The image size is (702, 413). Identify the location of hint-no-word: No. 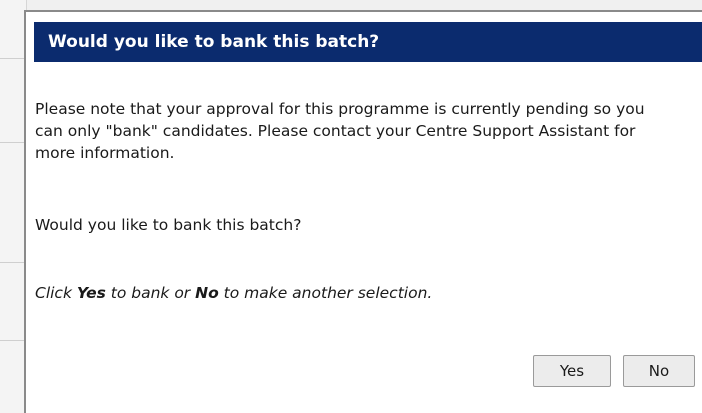
(207, 293).